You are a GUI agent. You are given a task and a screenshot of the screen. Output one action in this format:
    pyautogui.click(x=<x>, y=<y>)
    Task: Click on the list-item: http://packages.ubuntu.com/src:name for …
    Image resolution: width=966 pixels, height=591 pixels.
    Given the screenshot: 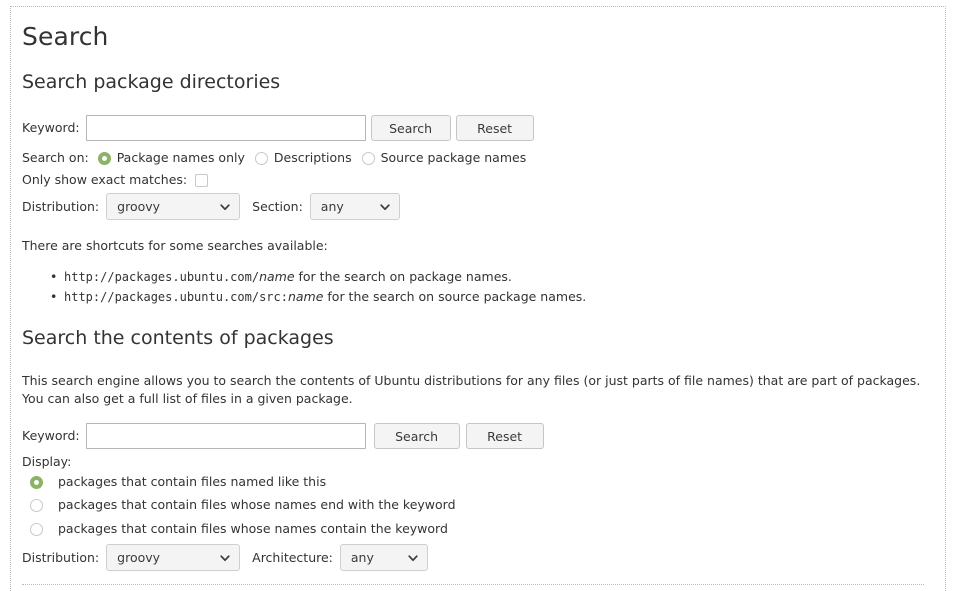 What is the action you would take?
    pyautogui.click(x=396, y=297)
    